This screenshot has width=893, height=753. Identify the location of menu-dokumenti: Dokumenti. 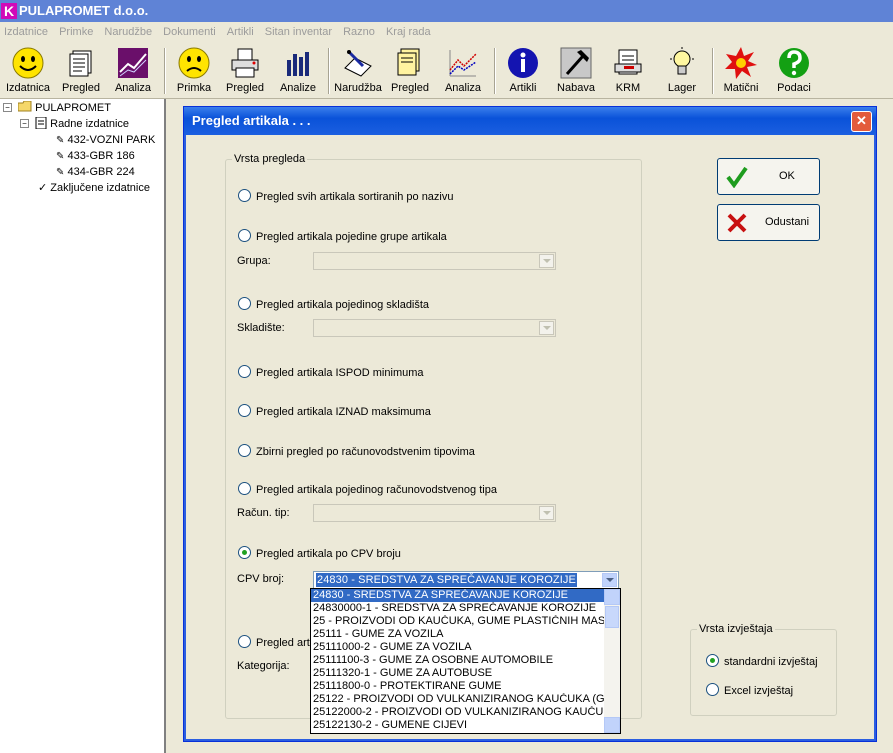
(189, 32).